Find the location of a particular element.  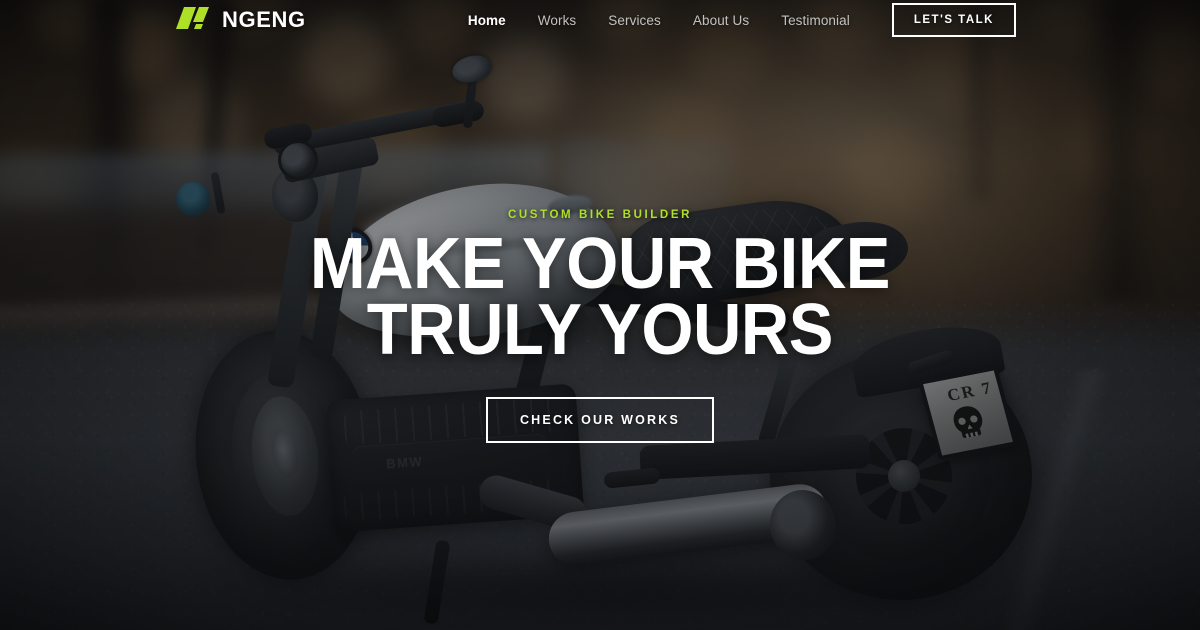

hero-eyebrow: CUSTOM BIKE BUILDER is located at coordinates (600, 214).